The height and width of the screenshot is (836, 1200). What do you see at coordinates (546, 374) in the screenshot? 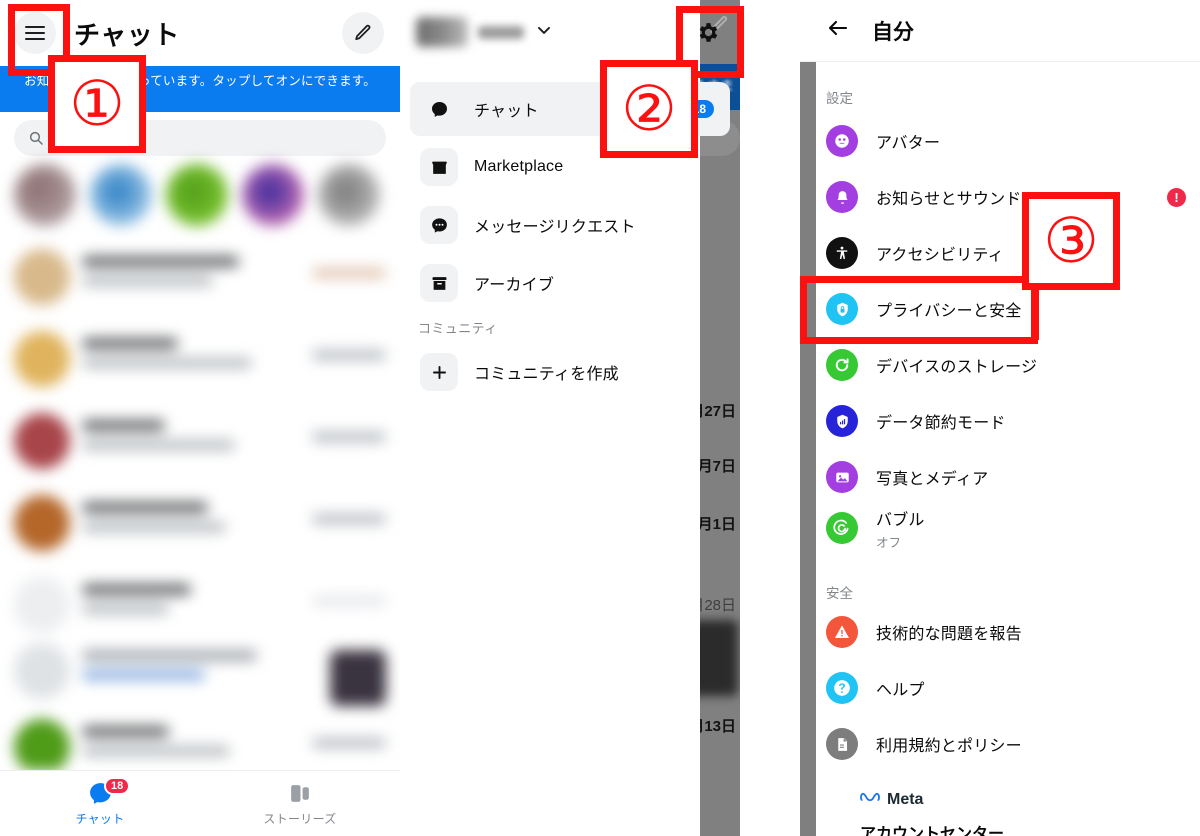
I see `drawer-item-label: コミュニティを作成` at bounding box center [546, 374].